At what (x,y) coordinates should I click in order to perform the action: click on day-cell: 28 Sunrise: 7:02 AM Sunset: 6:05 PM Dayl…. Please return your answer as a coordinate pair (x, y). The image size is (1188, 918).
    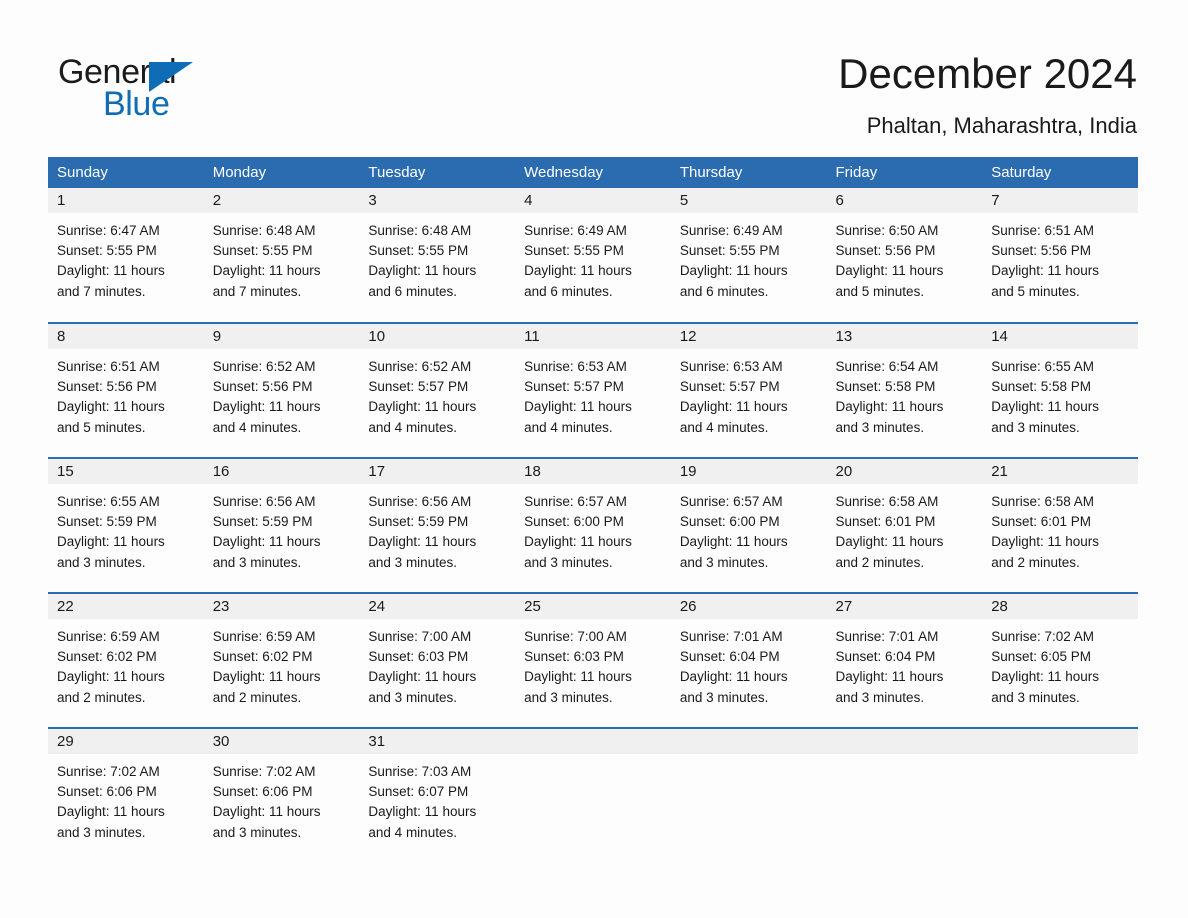
    Looking at the image, I should click on (1060, 660).